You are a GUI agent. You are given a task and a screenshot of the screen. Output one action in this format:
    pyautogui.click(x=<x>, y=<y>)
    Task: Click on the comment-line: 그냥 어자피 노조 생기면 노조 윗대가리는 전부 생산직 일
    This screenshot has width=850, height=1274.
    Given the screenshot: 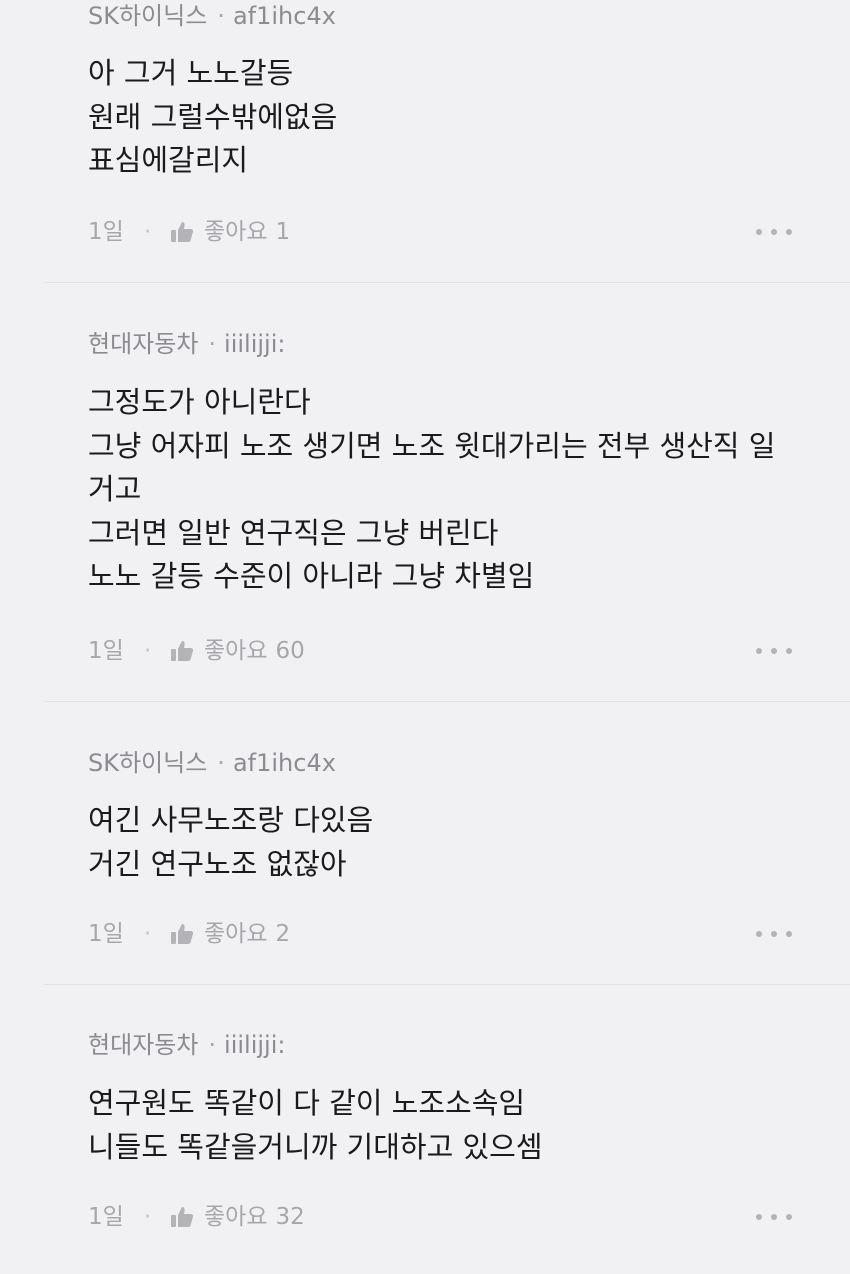 What is the action you would take?
    pyautogui.click(x=432, y=445)
    